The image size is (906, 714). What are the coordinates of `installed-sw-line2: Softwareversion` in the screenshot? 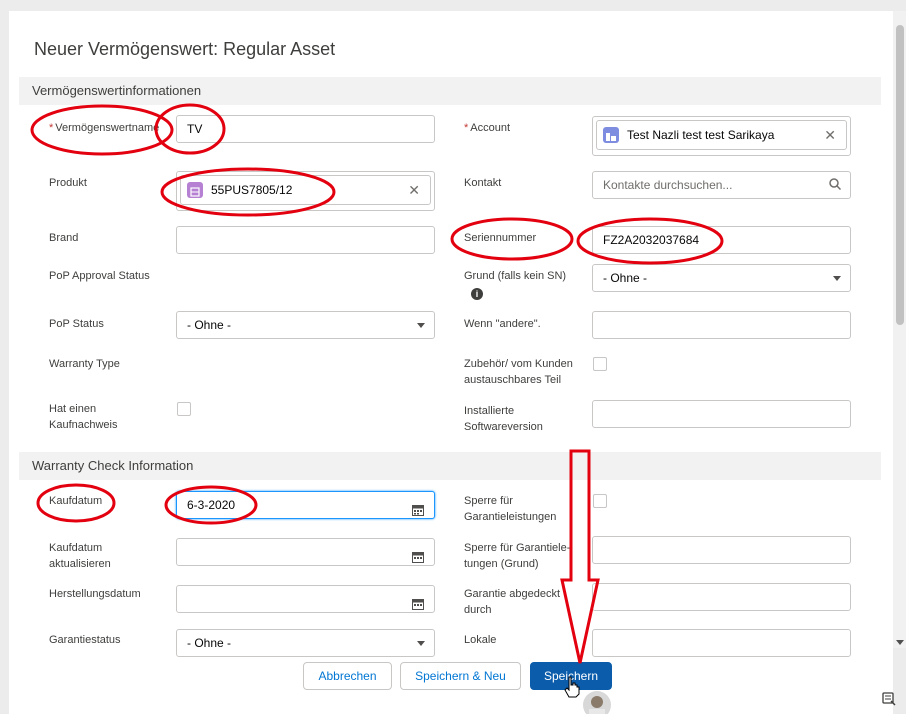 It's located at (503, 427).